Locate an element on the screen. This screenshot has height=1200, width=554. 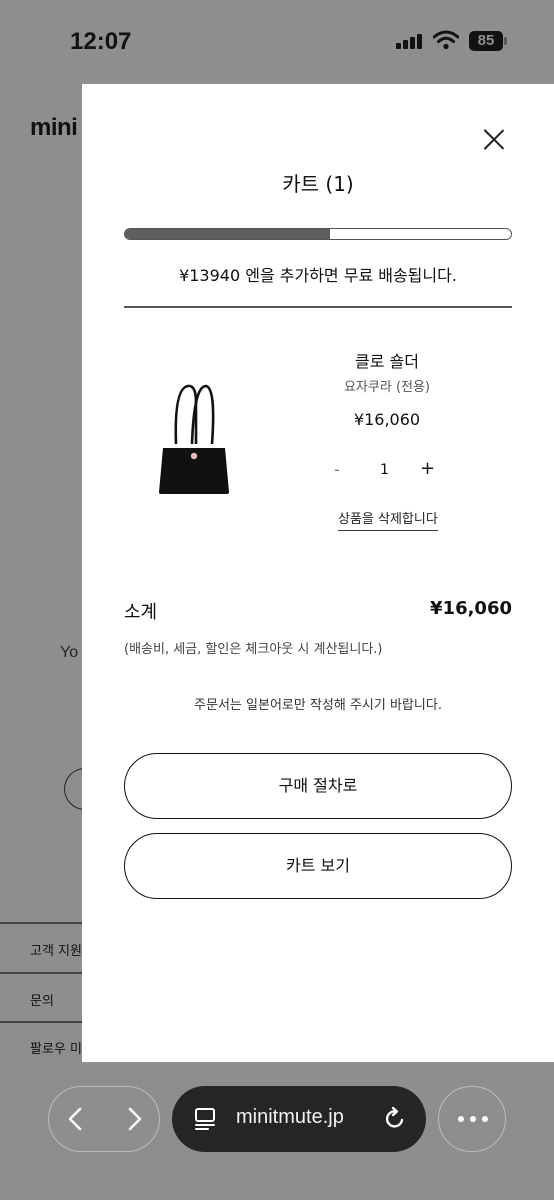
status-time: 12:07 is located at coordinates (101, 41).